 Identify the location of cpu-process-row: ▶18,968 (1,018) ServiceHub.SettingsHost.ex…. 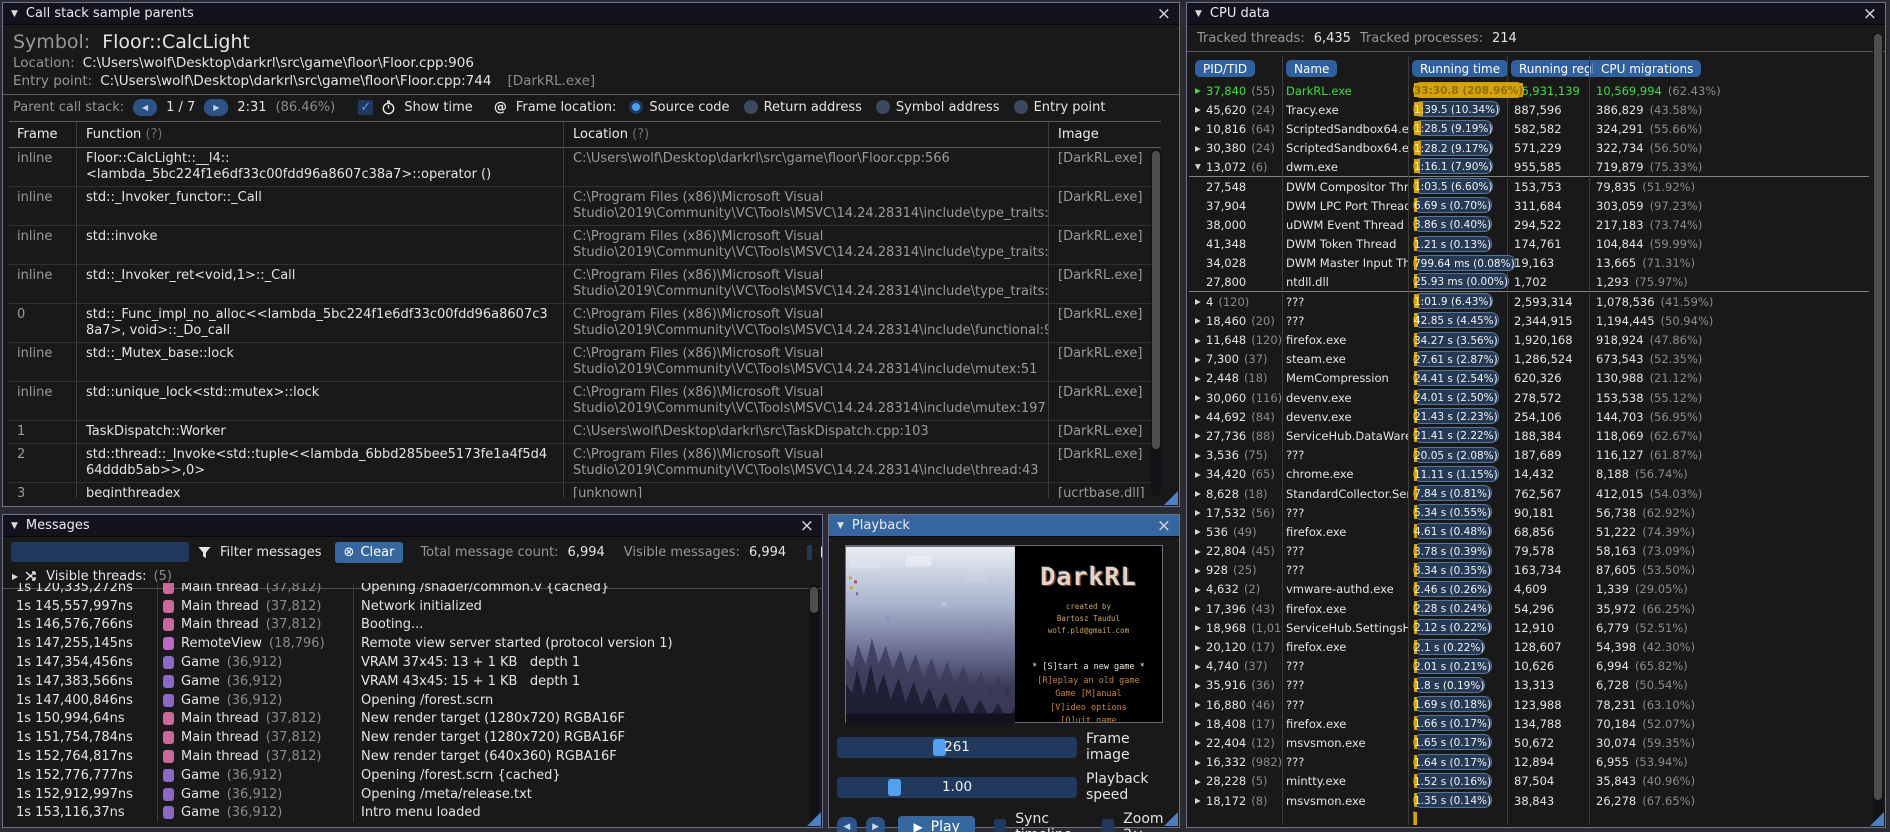
(1529, 627).